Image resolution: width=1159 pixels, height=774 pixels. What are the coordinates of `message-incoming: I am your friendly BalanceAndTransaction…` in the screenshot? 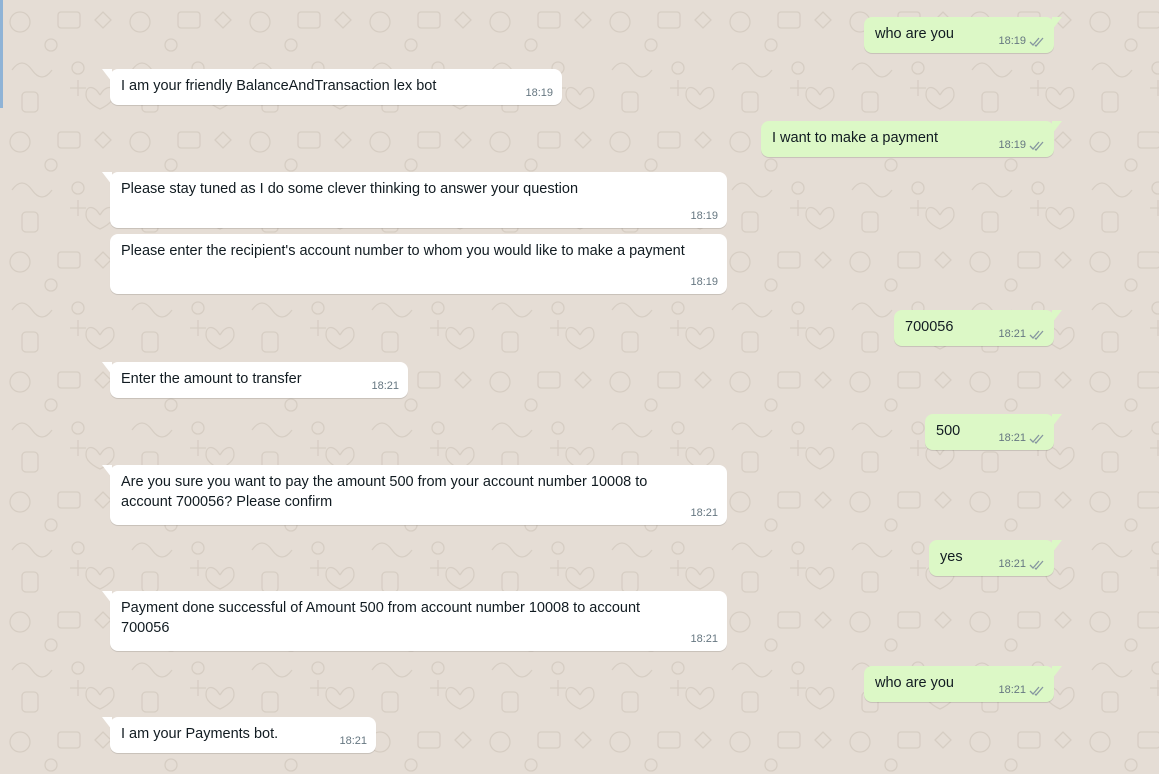 It's located at (332, 87).